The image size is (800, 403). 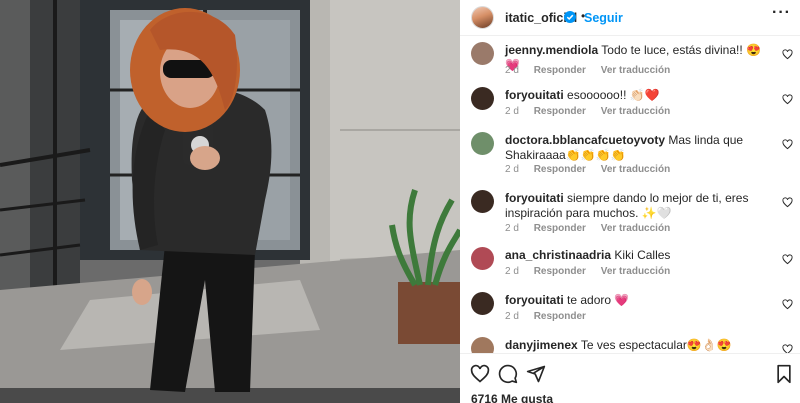 I want to click on post-header: itatic_oficial • Seguir ···, so click(x=630, y=18).